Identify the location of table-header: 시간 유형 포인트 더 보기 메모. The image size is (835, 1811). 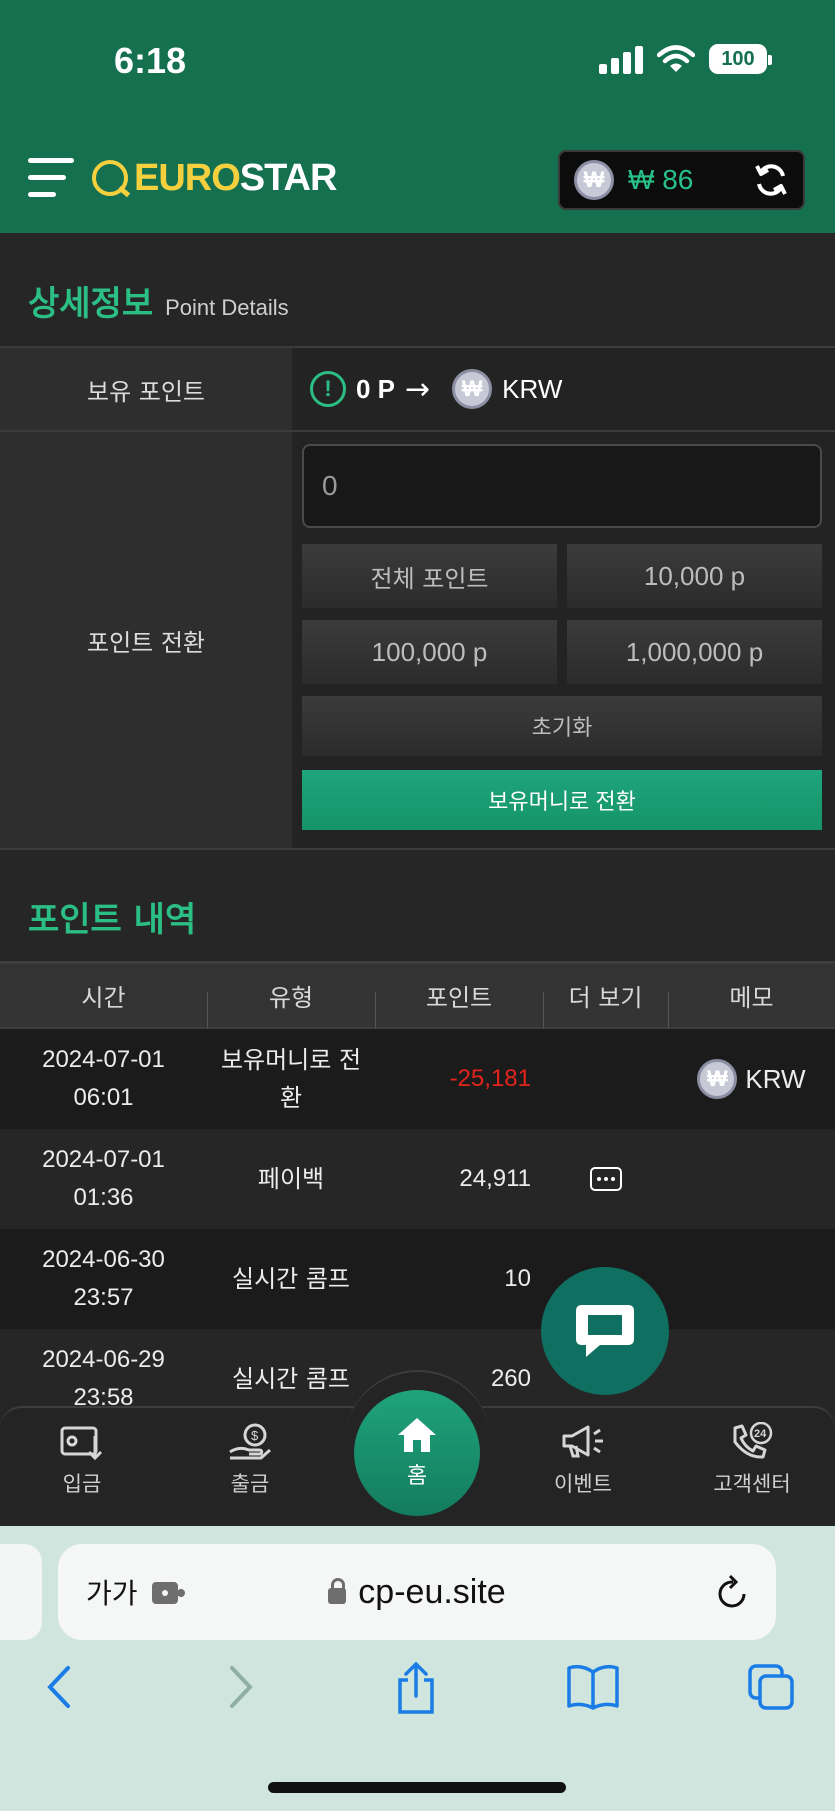
(417, 995).